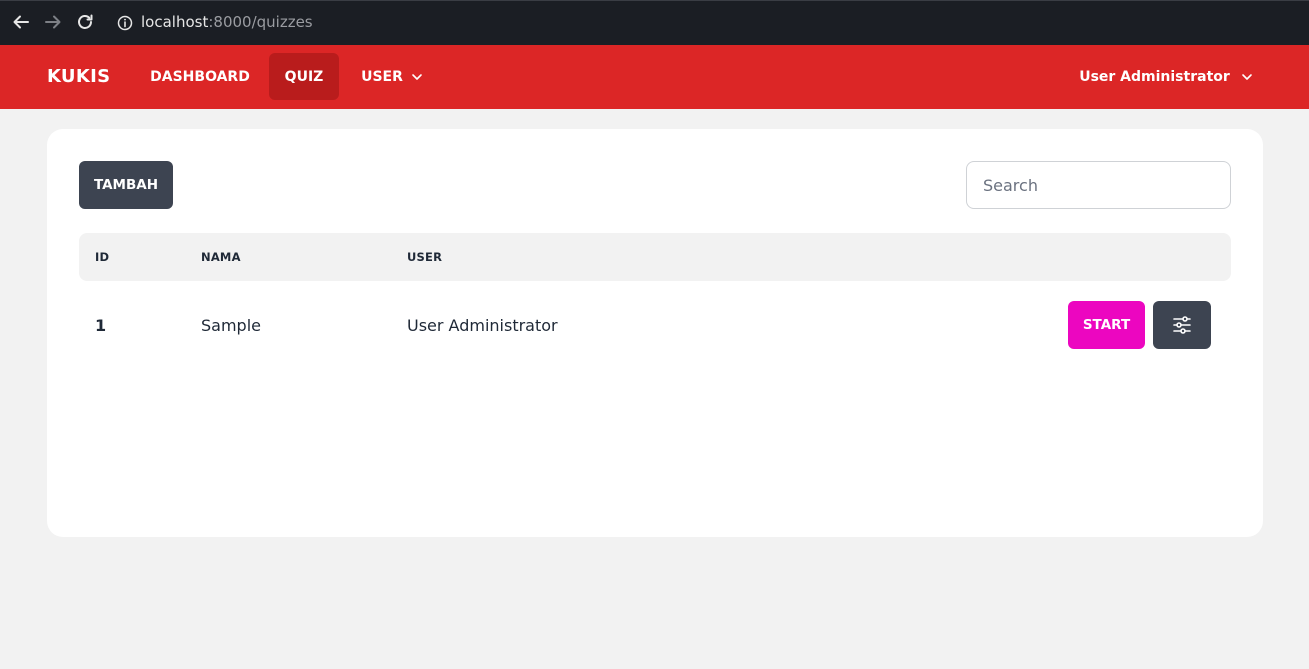 This screenshot has height=669, width=1309. Describe the element at coordinates (482, 325) in the screenshot. I see `cell-user: User Administrator` at that location.